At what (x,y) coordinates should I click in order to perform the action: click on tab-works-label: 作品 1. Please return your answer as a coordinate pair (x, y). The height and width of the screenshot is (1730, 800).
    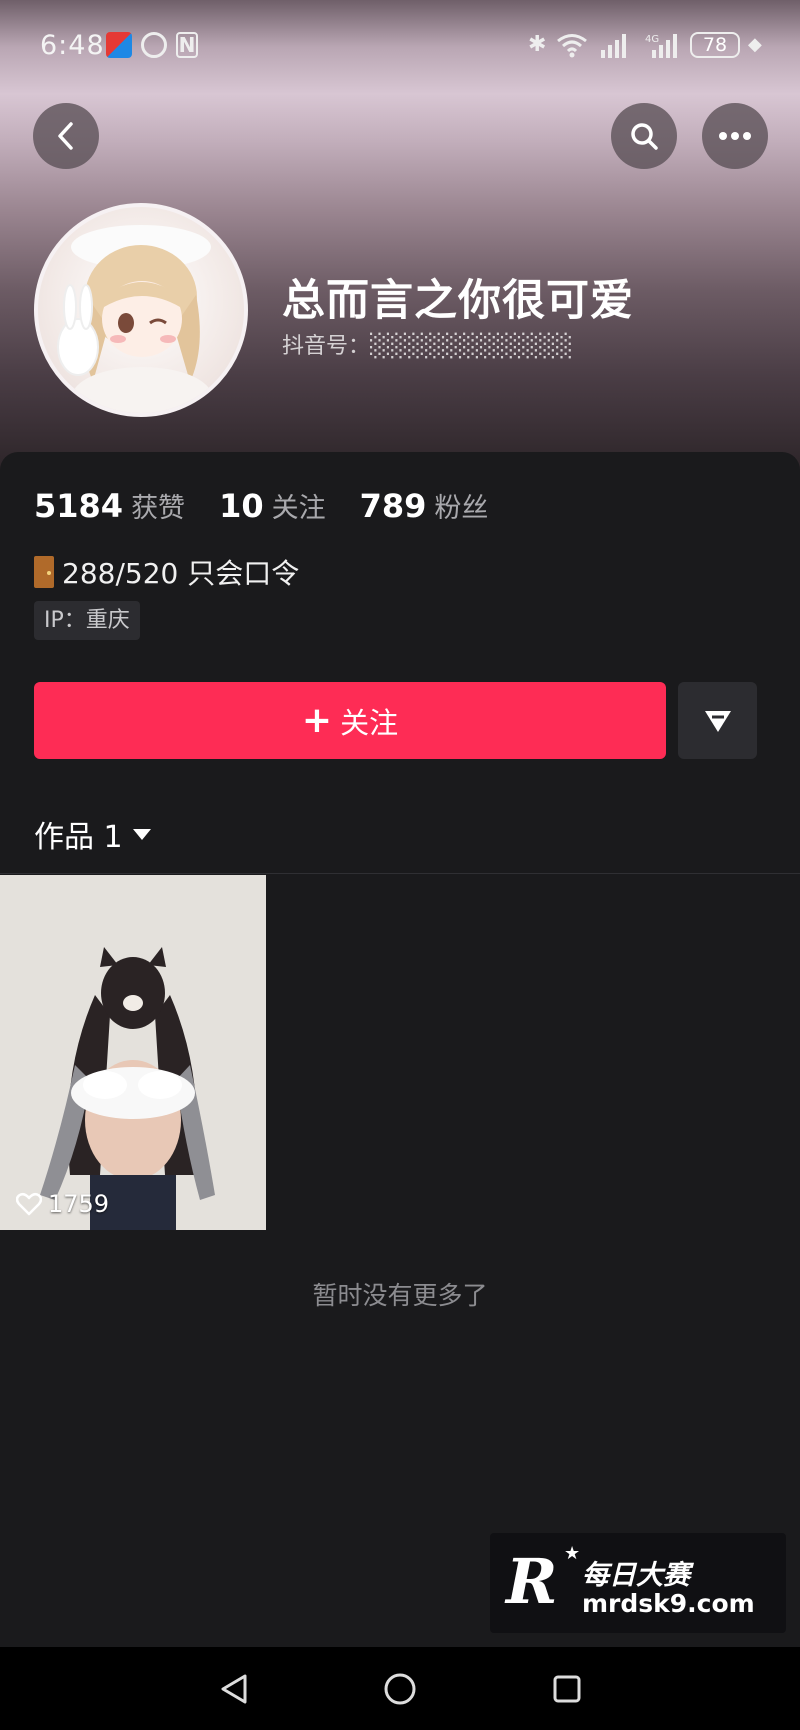
    Looking at the image, I should click on (78, 837).